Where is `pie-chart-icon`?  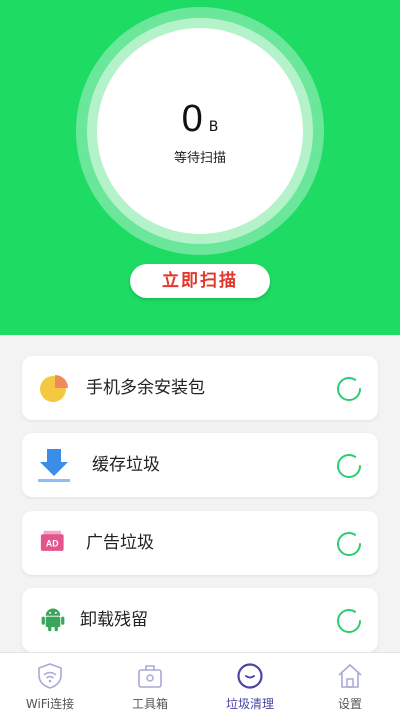
pie-chart-icon is located at coordinates (54, 388).